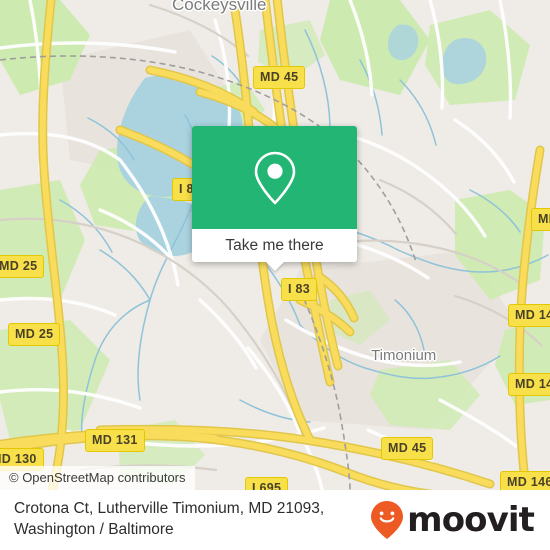 This screenshot has height=550, width=550. I want to click on moovit-wordmark: moovit, so click(471, 520).